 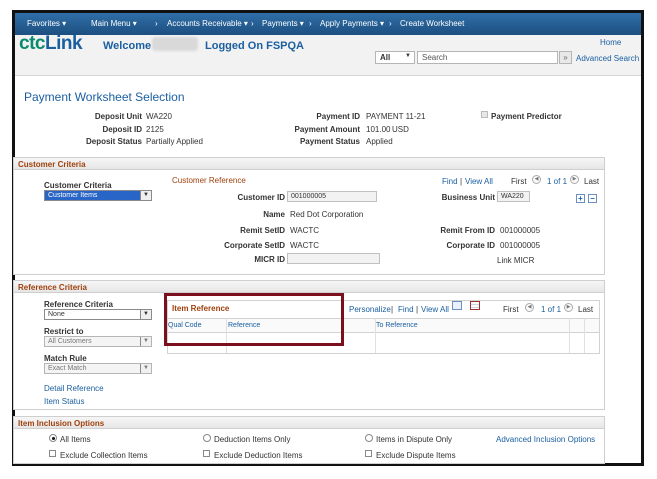 What do you see at coordinates (159, 116) in the screenshot?
I see `deposit-unit-value: WA220` at bounding box center [159, 116].